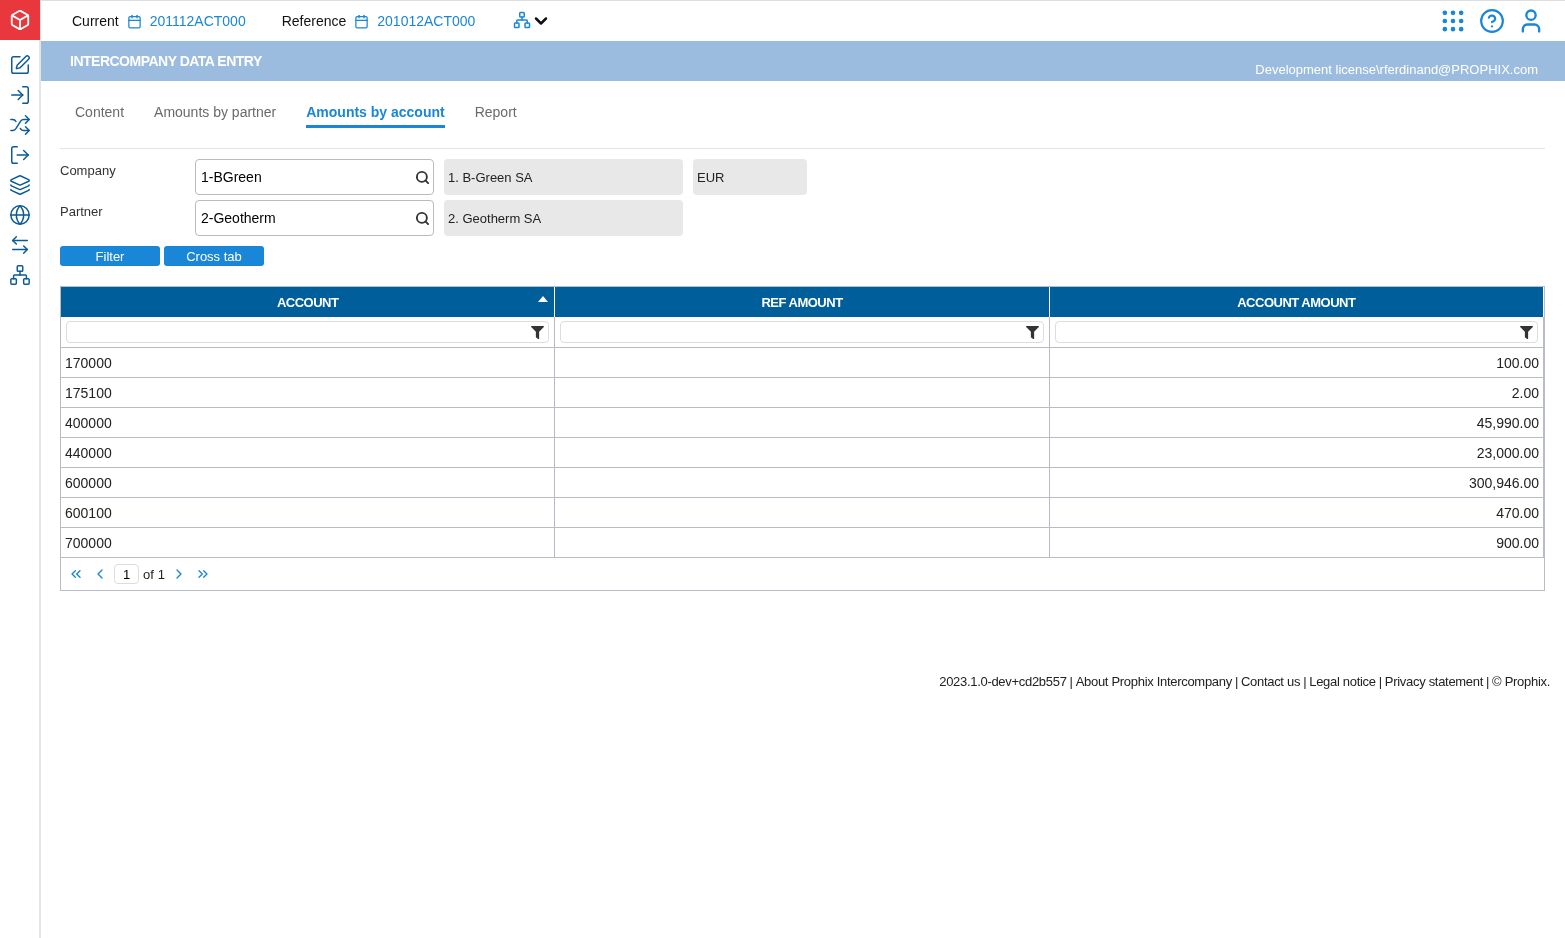 This screenshot has width=1565, height=938. What do you see at coordinates (426, 21) in the screenshot?
I see `reference-period-link: 201012ACT000` at bounding box center [426, 21].